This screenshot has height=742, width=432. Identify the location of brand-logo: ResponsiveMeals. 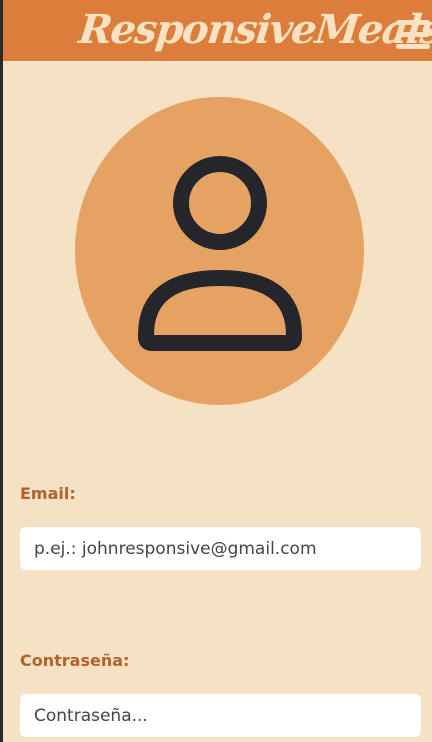
(254, 30).